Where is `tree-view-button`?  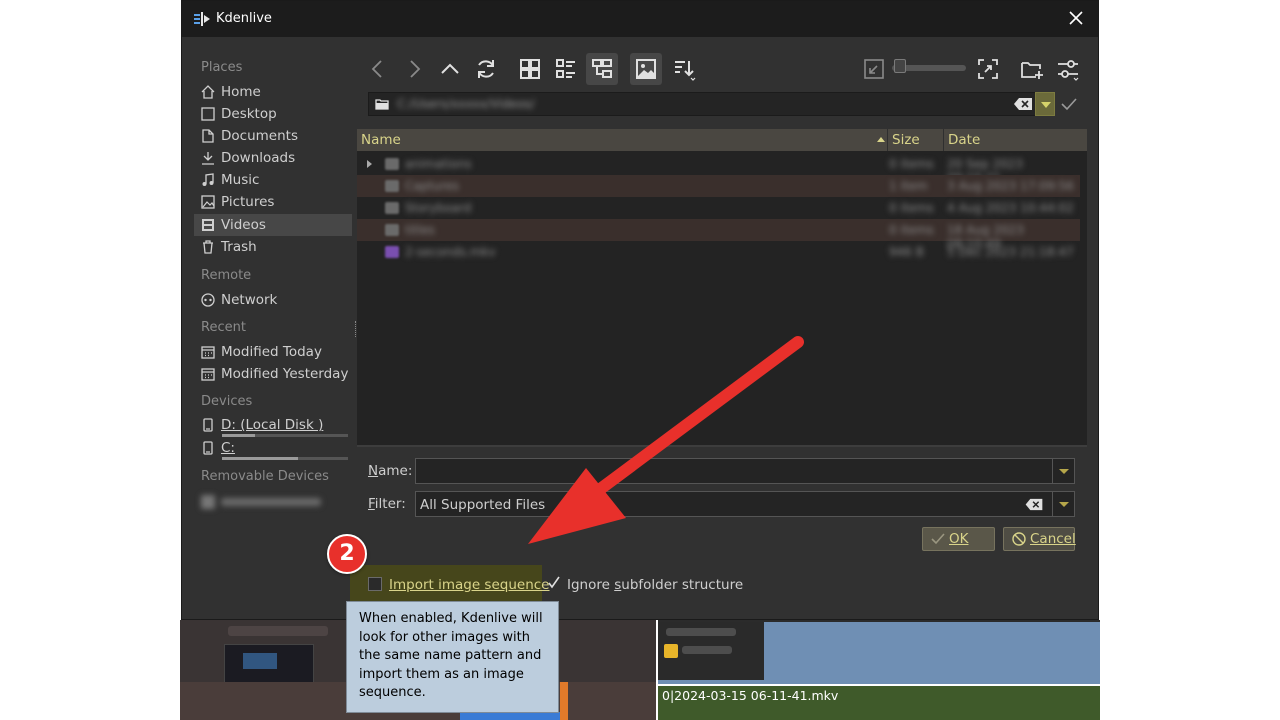
tree-view-button is located at coordinates (602, 69).